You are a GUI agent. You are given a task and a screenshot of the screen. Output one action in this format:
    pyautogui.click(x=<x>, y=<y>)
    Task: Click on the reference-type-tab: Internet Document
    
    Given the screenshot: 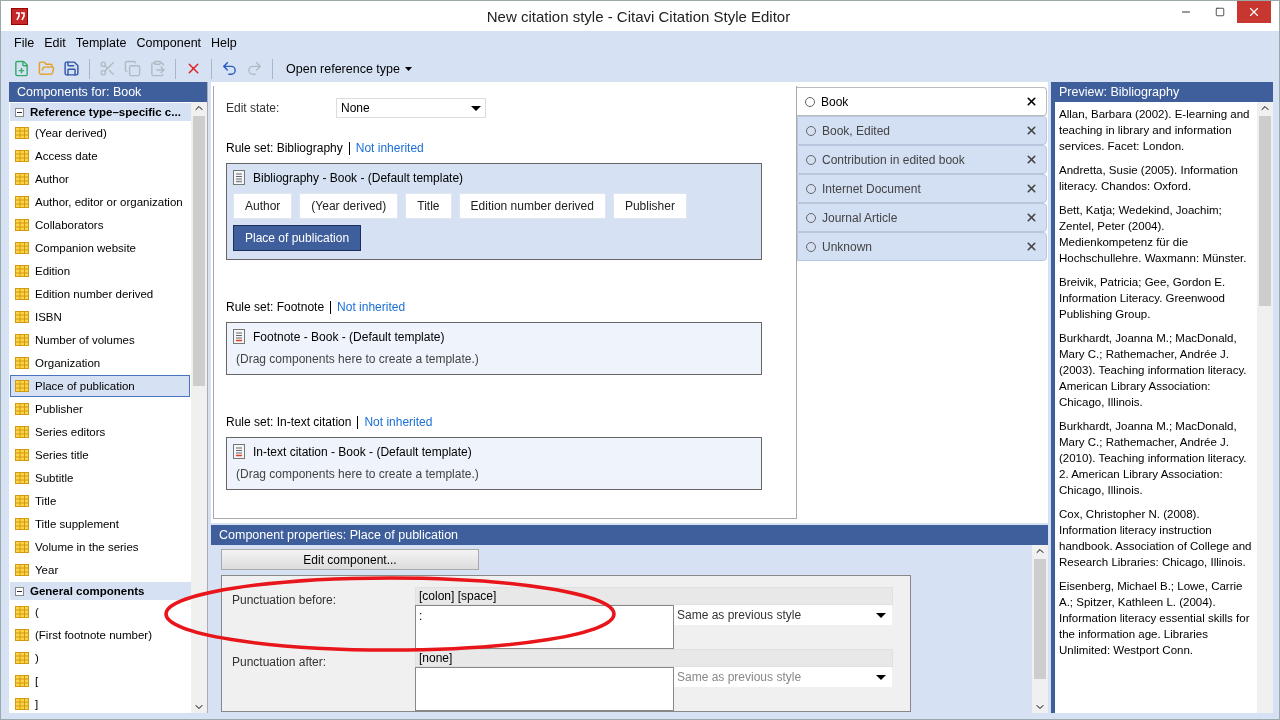 What is the action you would take?
    pyautogui.click(x=922, y=188)
    